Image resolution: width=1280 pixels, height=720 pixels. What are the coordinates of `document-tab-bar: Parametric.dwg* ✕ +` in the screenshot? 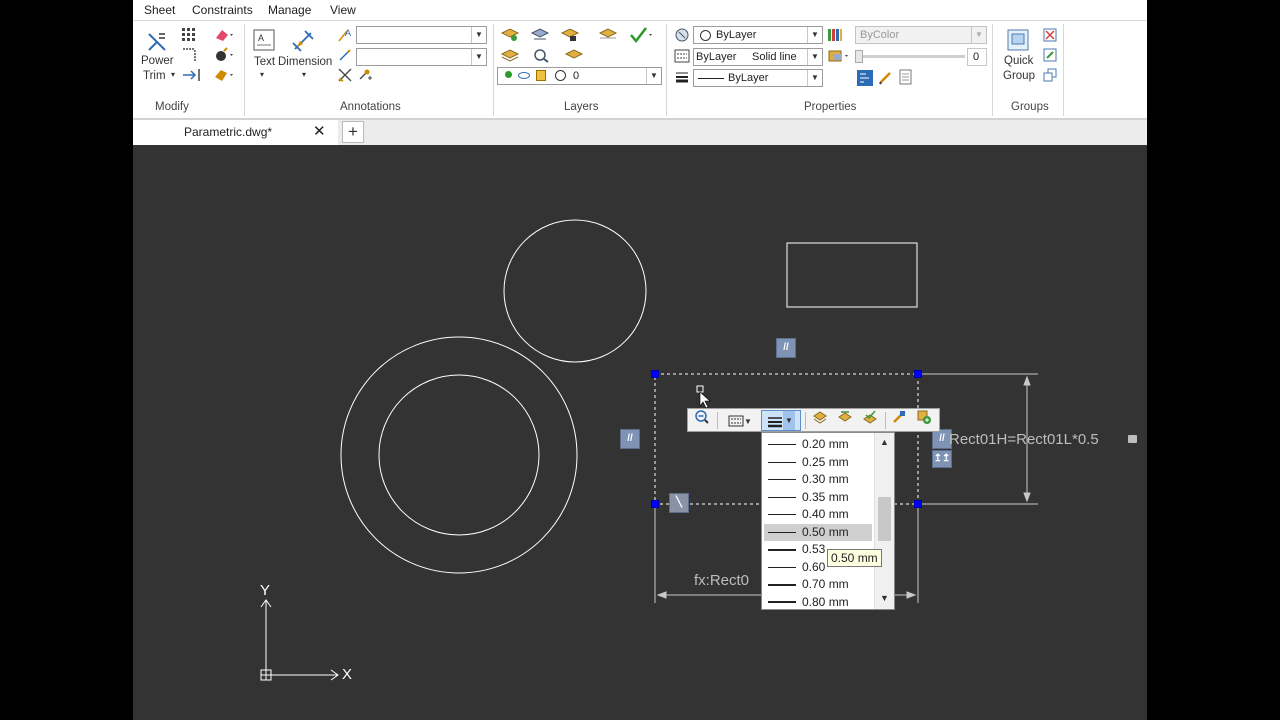 It's located at (640, 132).